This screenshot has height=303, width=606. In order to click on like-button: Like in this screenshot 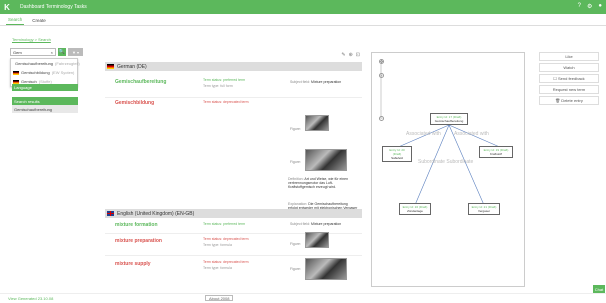, I will do `click(569, 56)`.